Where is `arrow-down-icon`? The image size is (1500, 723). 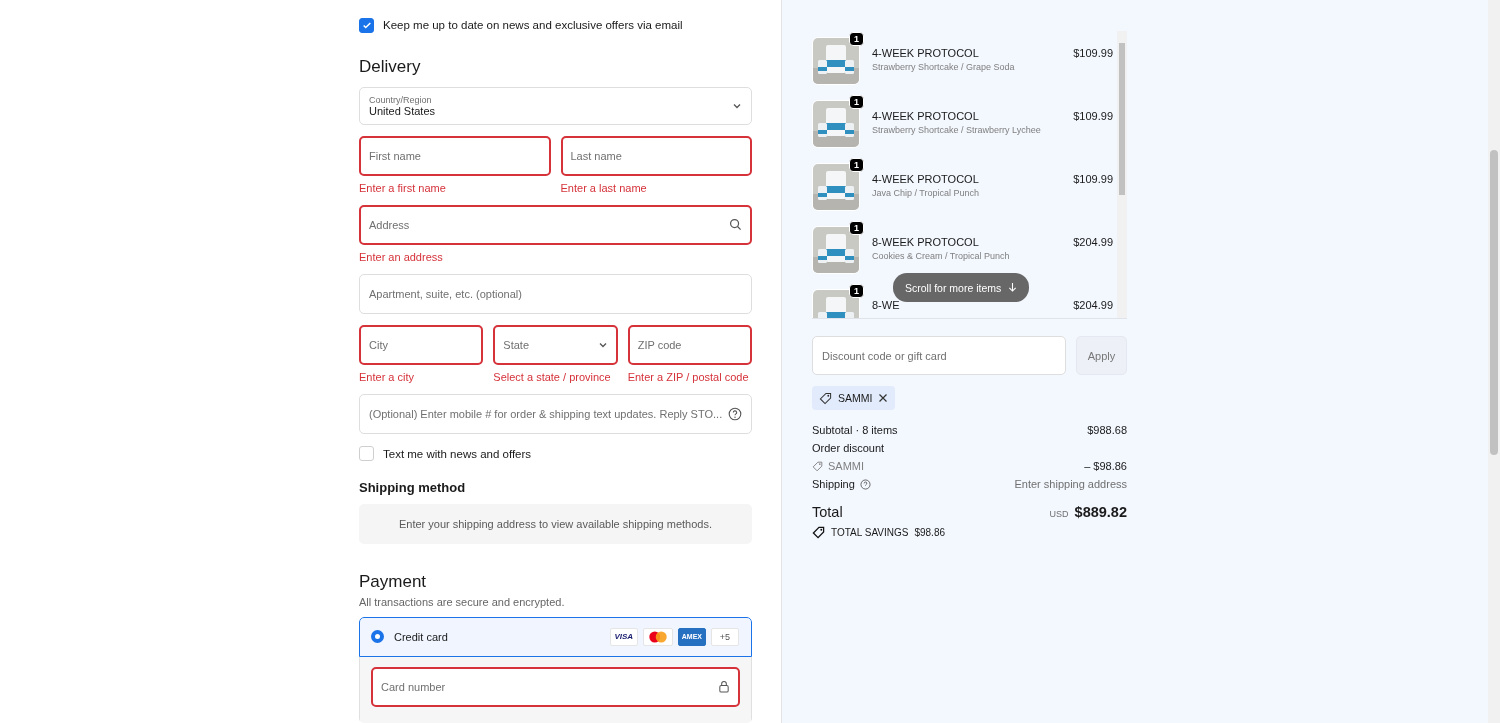 arrow-down-icon is located at coordinates (1013, 287).